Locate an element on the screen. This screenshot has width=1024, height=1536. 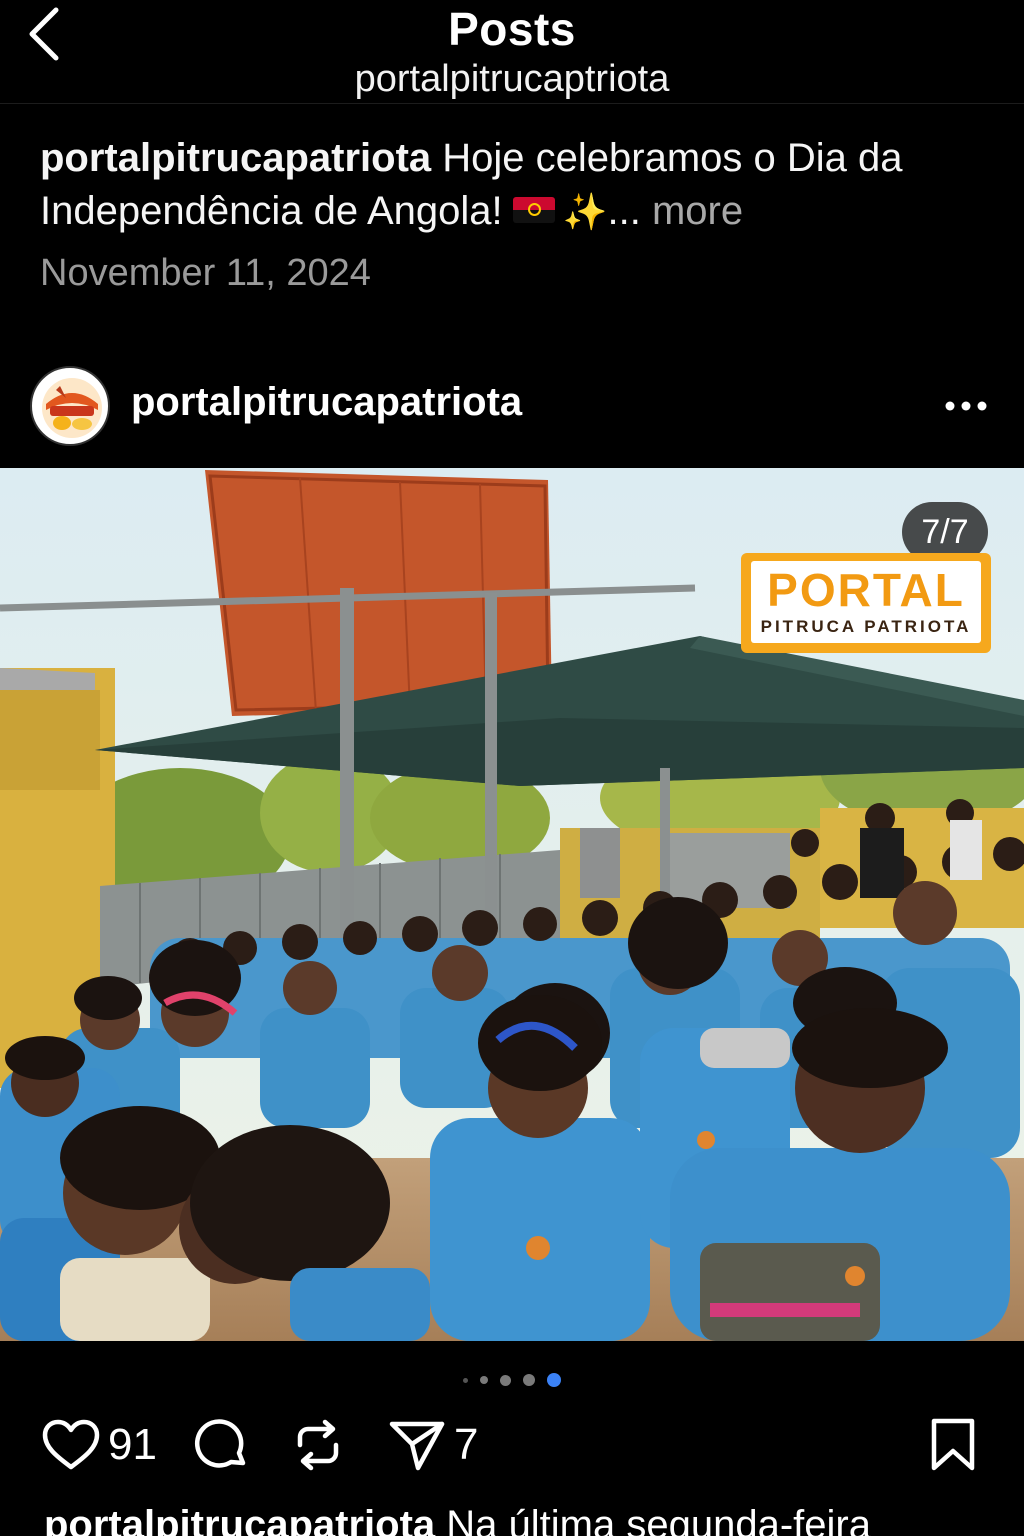
page-subtitle-username: portalpitrucaptriota is located at coordinates (512, 79).